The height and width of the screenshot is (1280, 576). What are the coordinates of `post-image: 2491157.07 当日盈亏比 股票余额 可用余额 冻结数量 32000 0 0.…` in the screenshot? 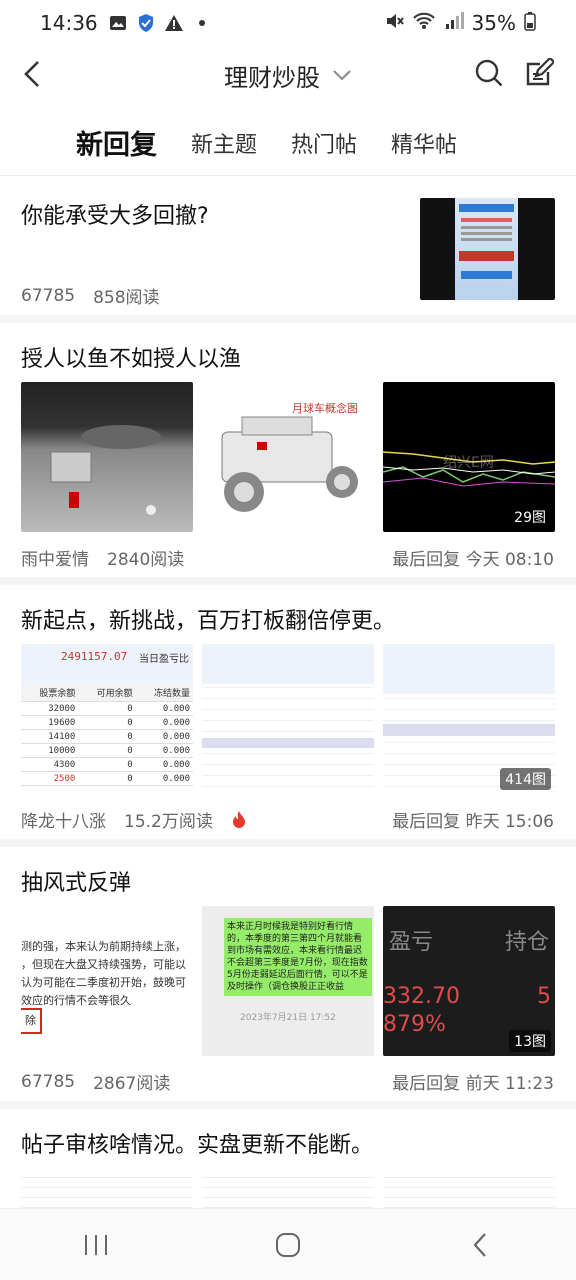 It's located at (107, 719).